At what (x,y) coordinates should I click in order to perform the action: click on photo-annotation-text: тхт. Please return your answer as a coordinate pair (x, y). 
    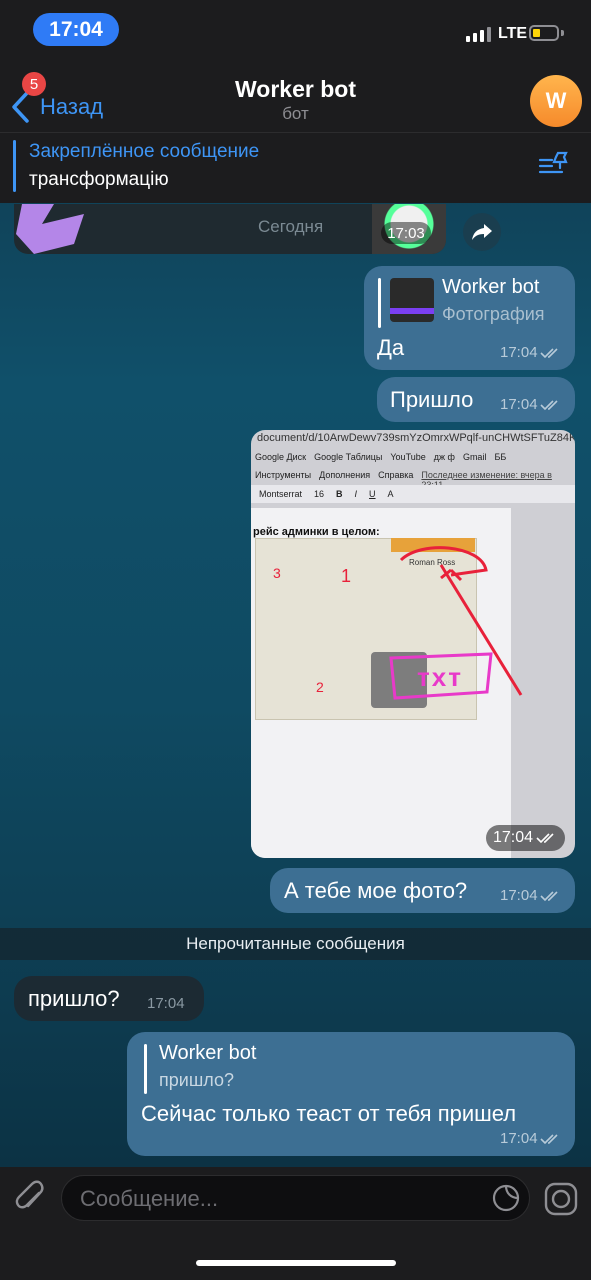
    Looking at the image, I should click on (440, 677).